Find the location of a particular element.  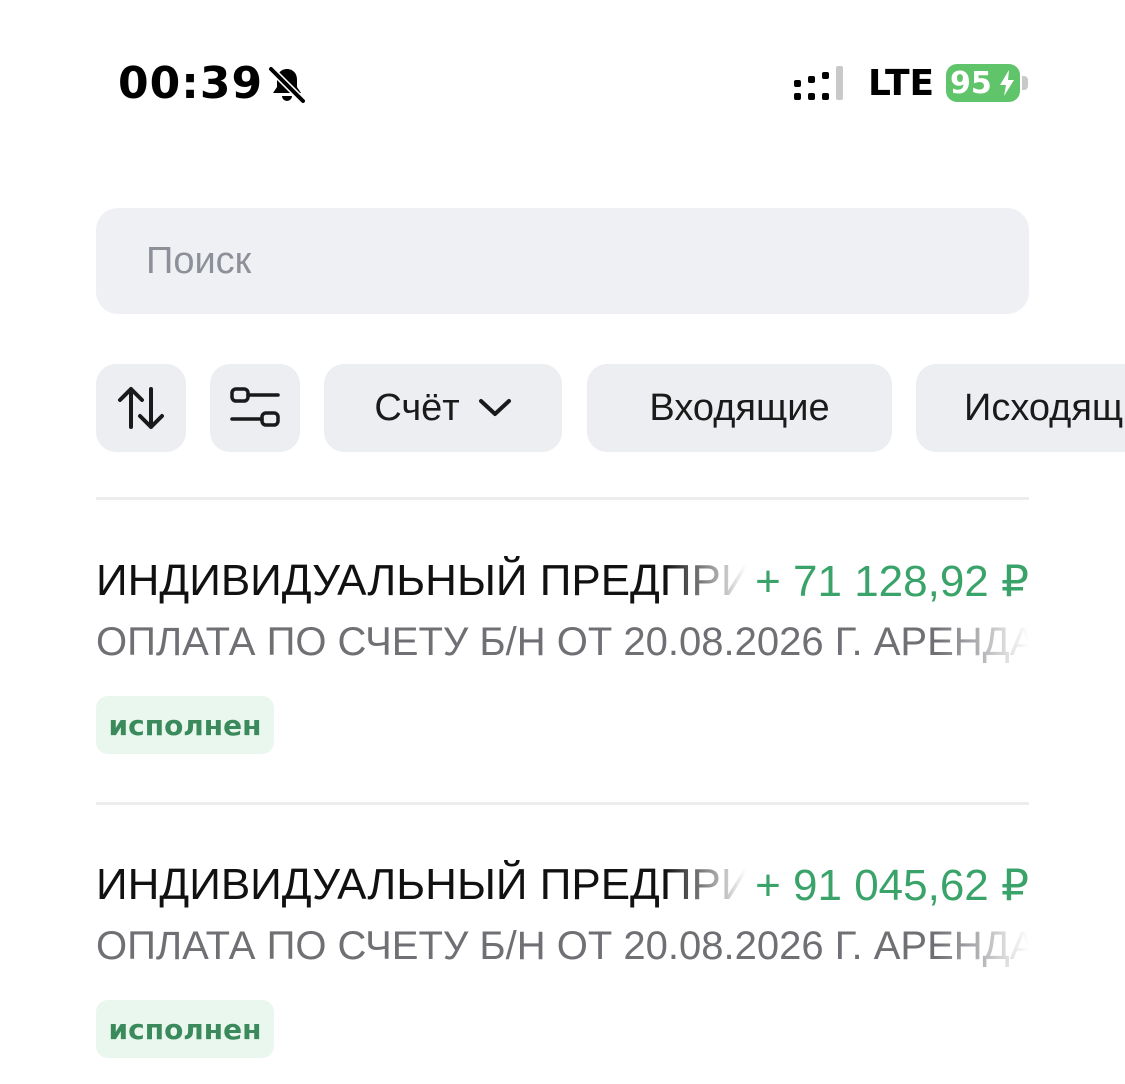

status-time: 00:39 is located at coordinates (191, 83).